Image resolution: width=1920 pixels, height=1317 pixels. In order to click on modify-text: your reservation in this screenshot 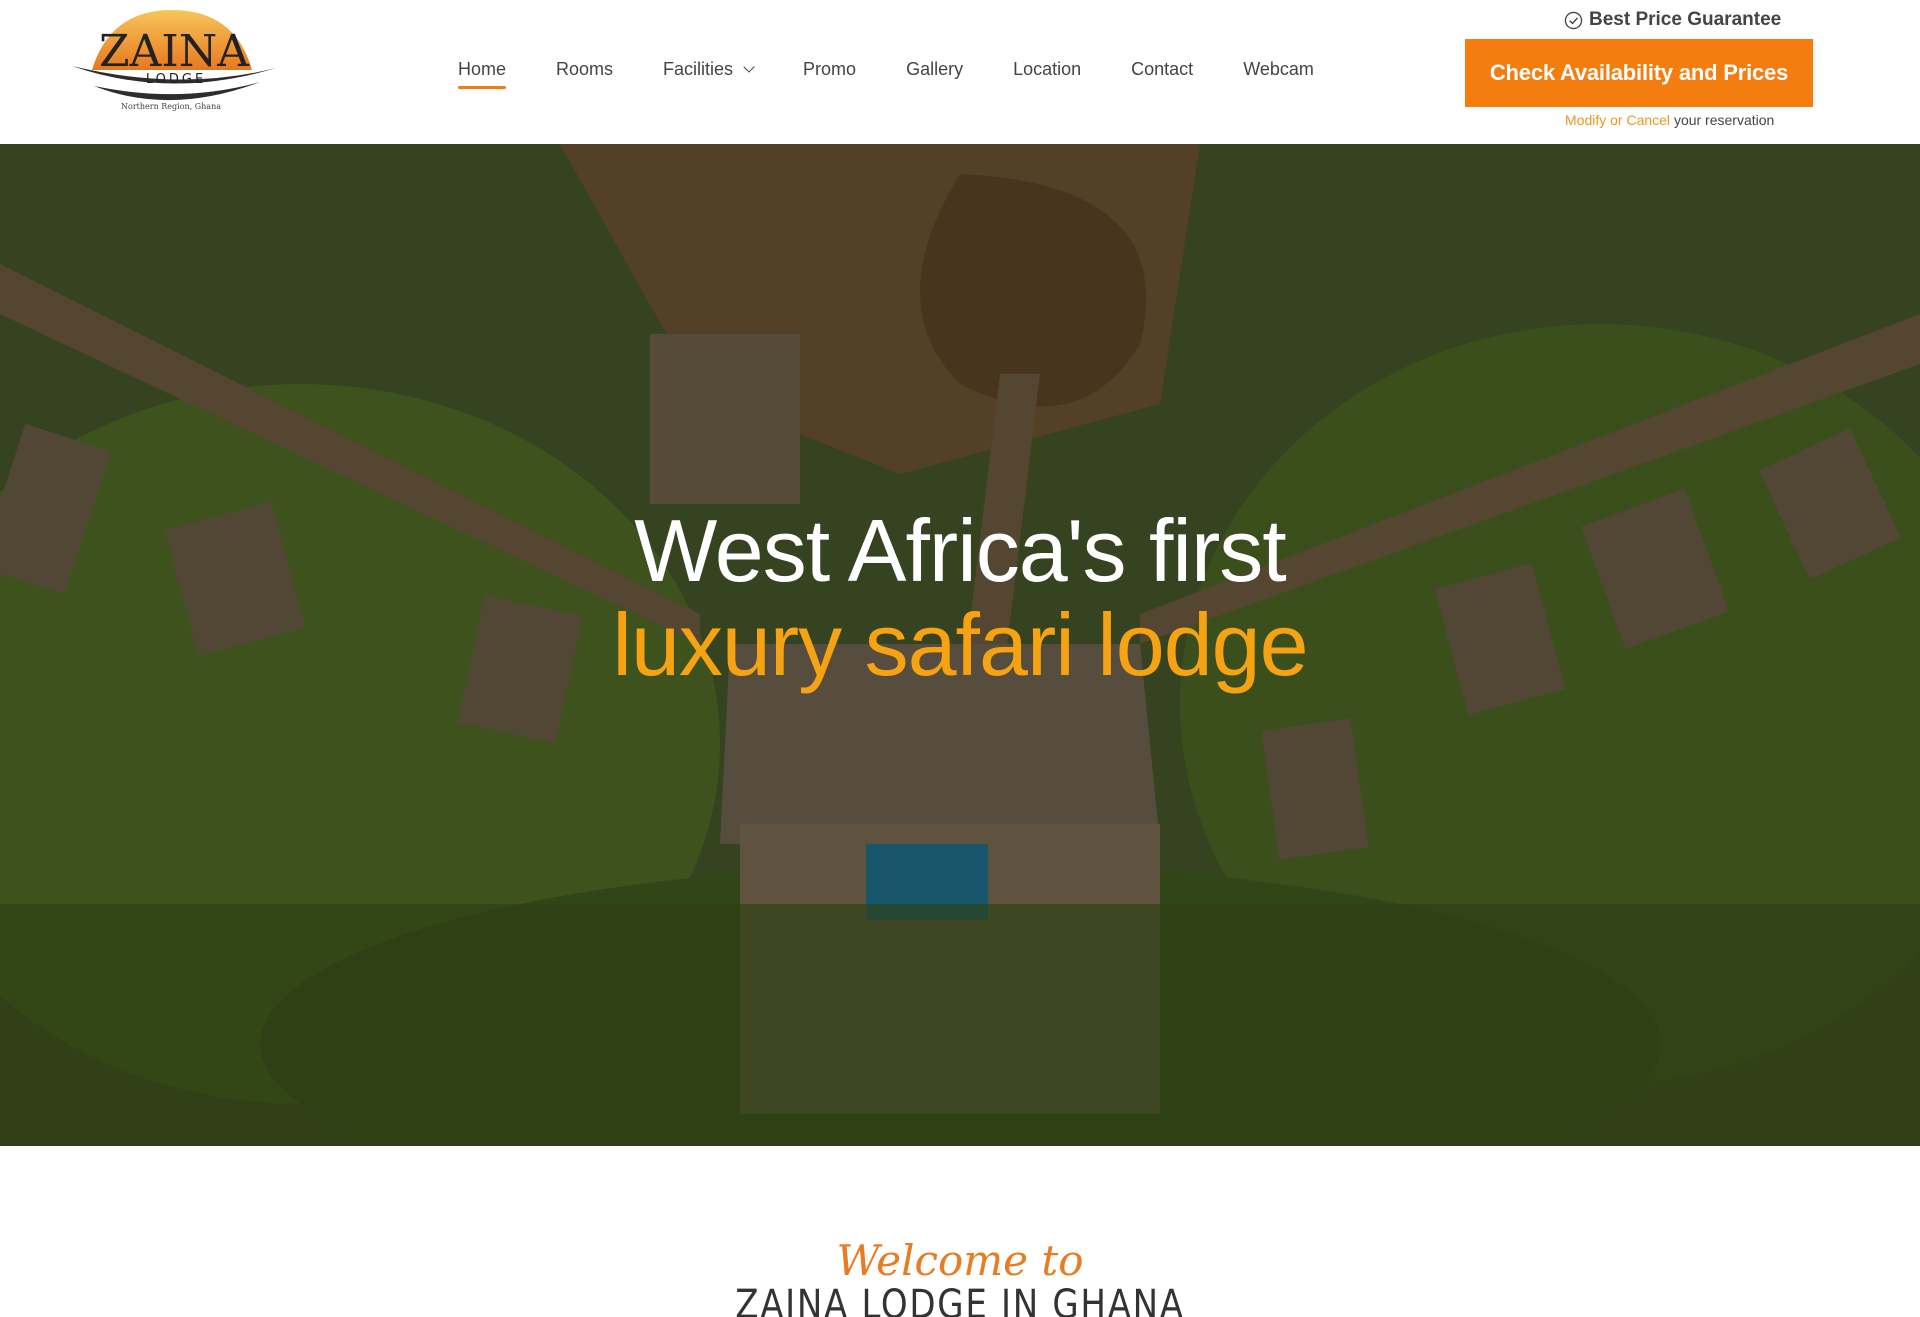, I will do `click(1724, 120)`.